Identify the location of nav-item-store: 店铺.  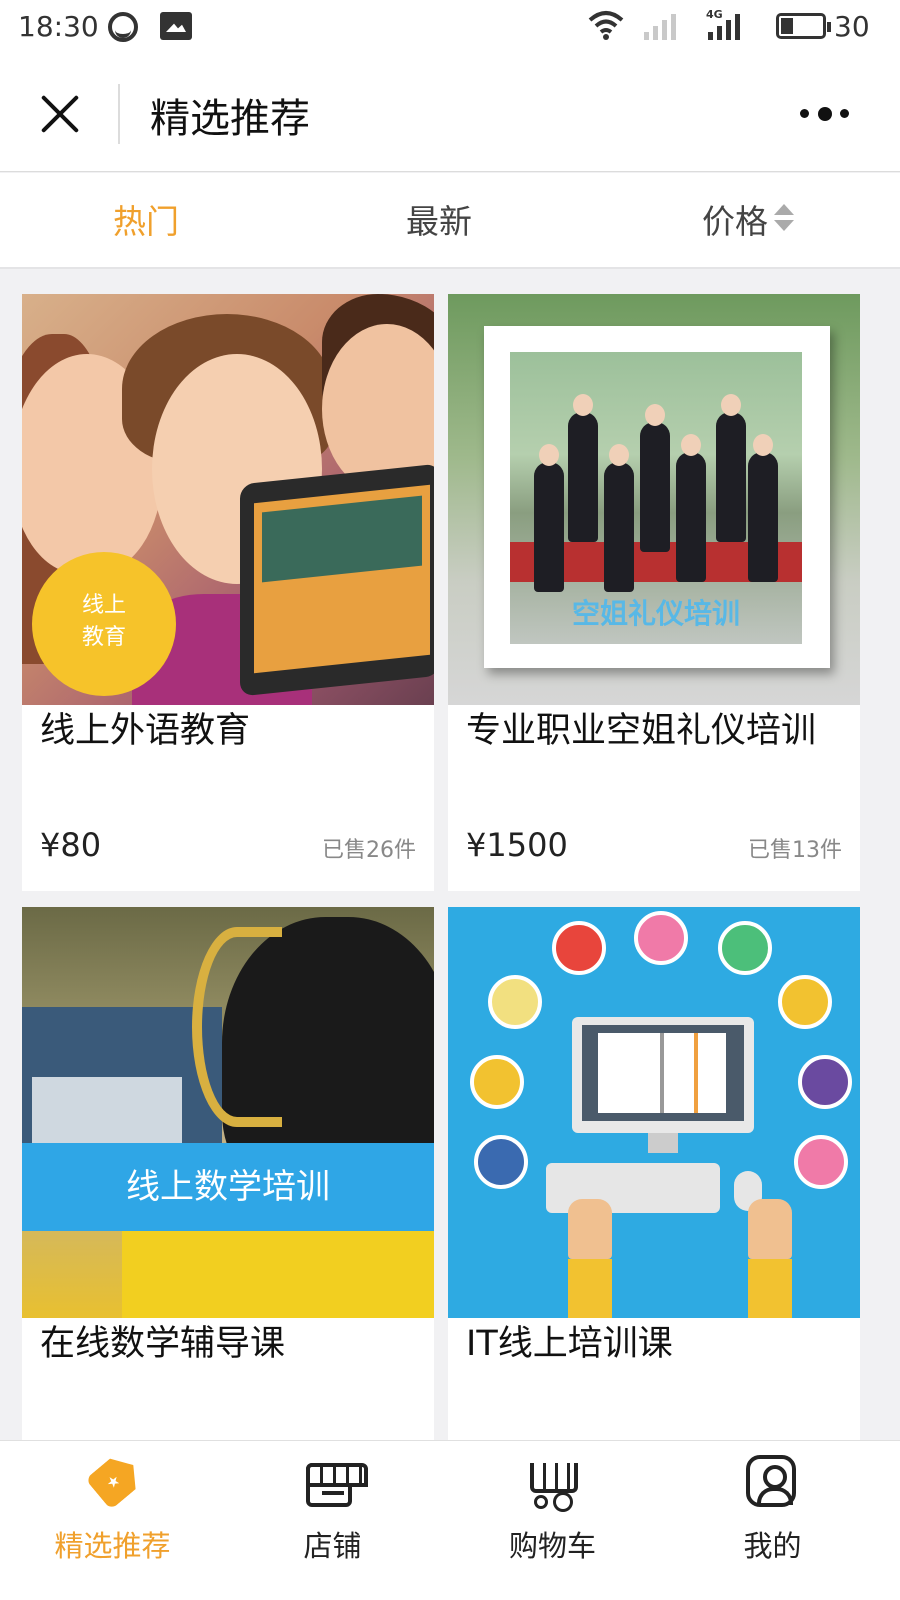
(332, 1520).